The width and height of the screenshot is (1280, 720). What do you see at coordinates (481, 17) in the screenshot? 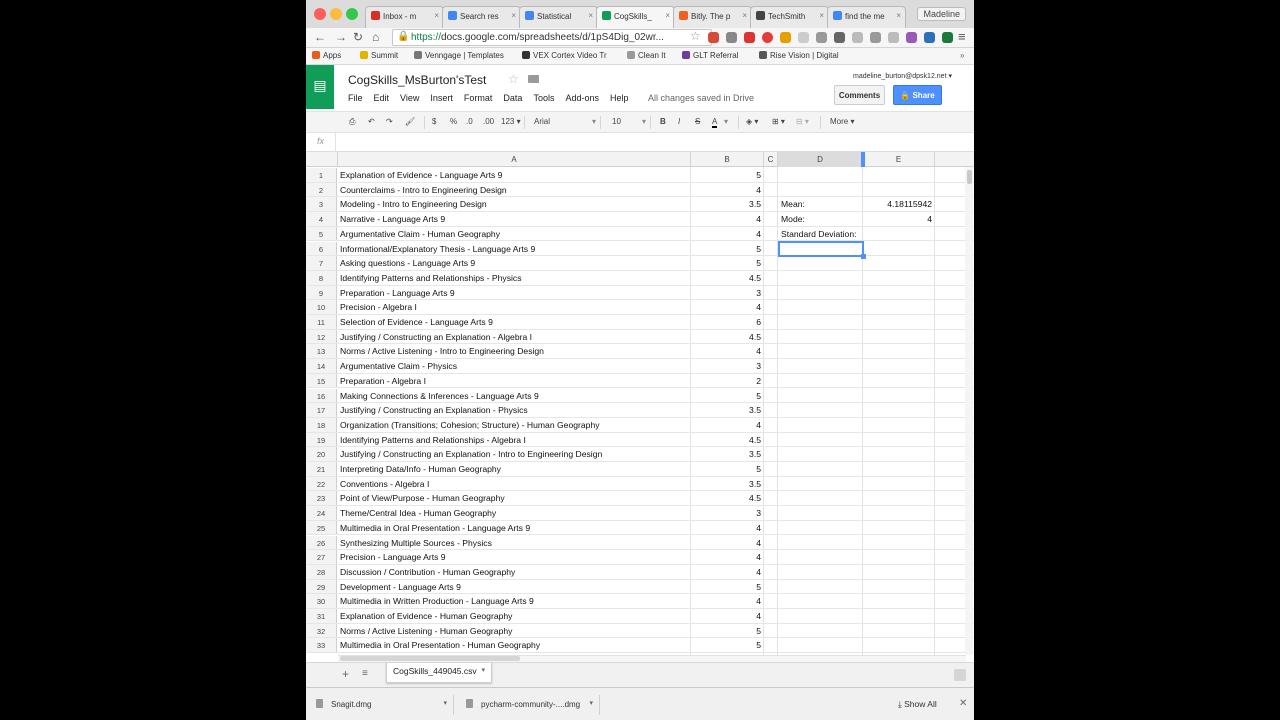
I see `browser-tab: Search res ×` at bounding box center [481, 17].